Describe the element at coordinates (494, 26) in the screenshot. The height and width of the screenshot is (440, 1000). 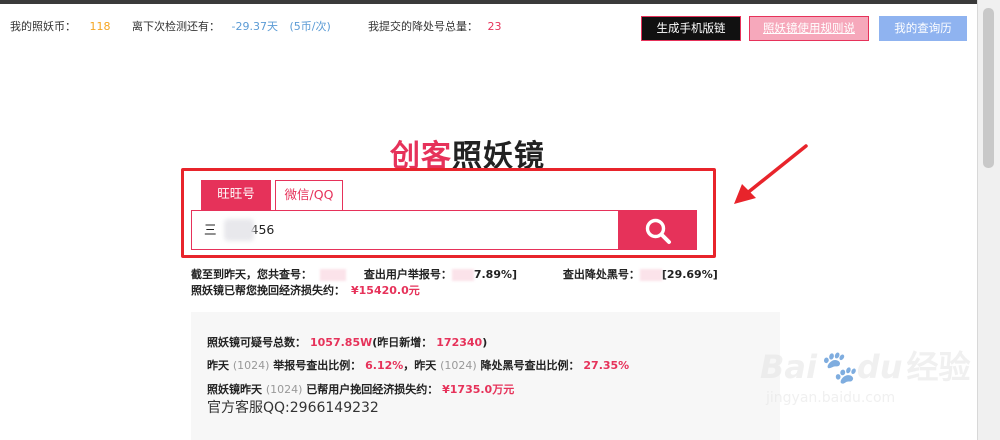
I see `submitted-value: 23` at that location.